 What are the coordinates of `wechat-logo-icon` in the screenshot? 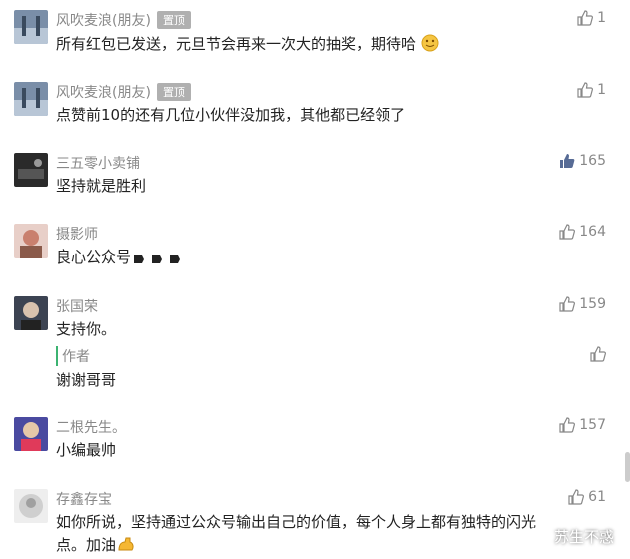 It's located at (537, 536).